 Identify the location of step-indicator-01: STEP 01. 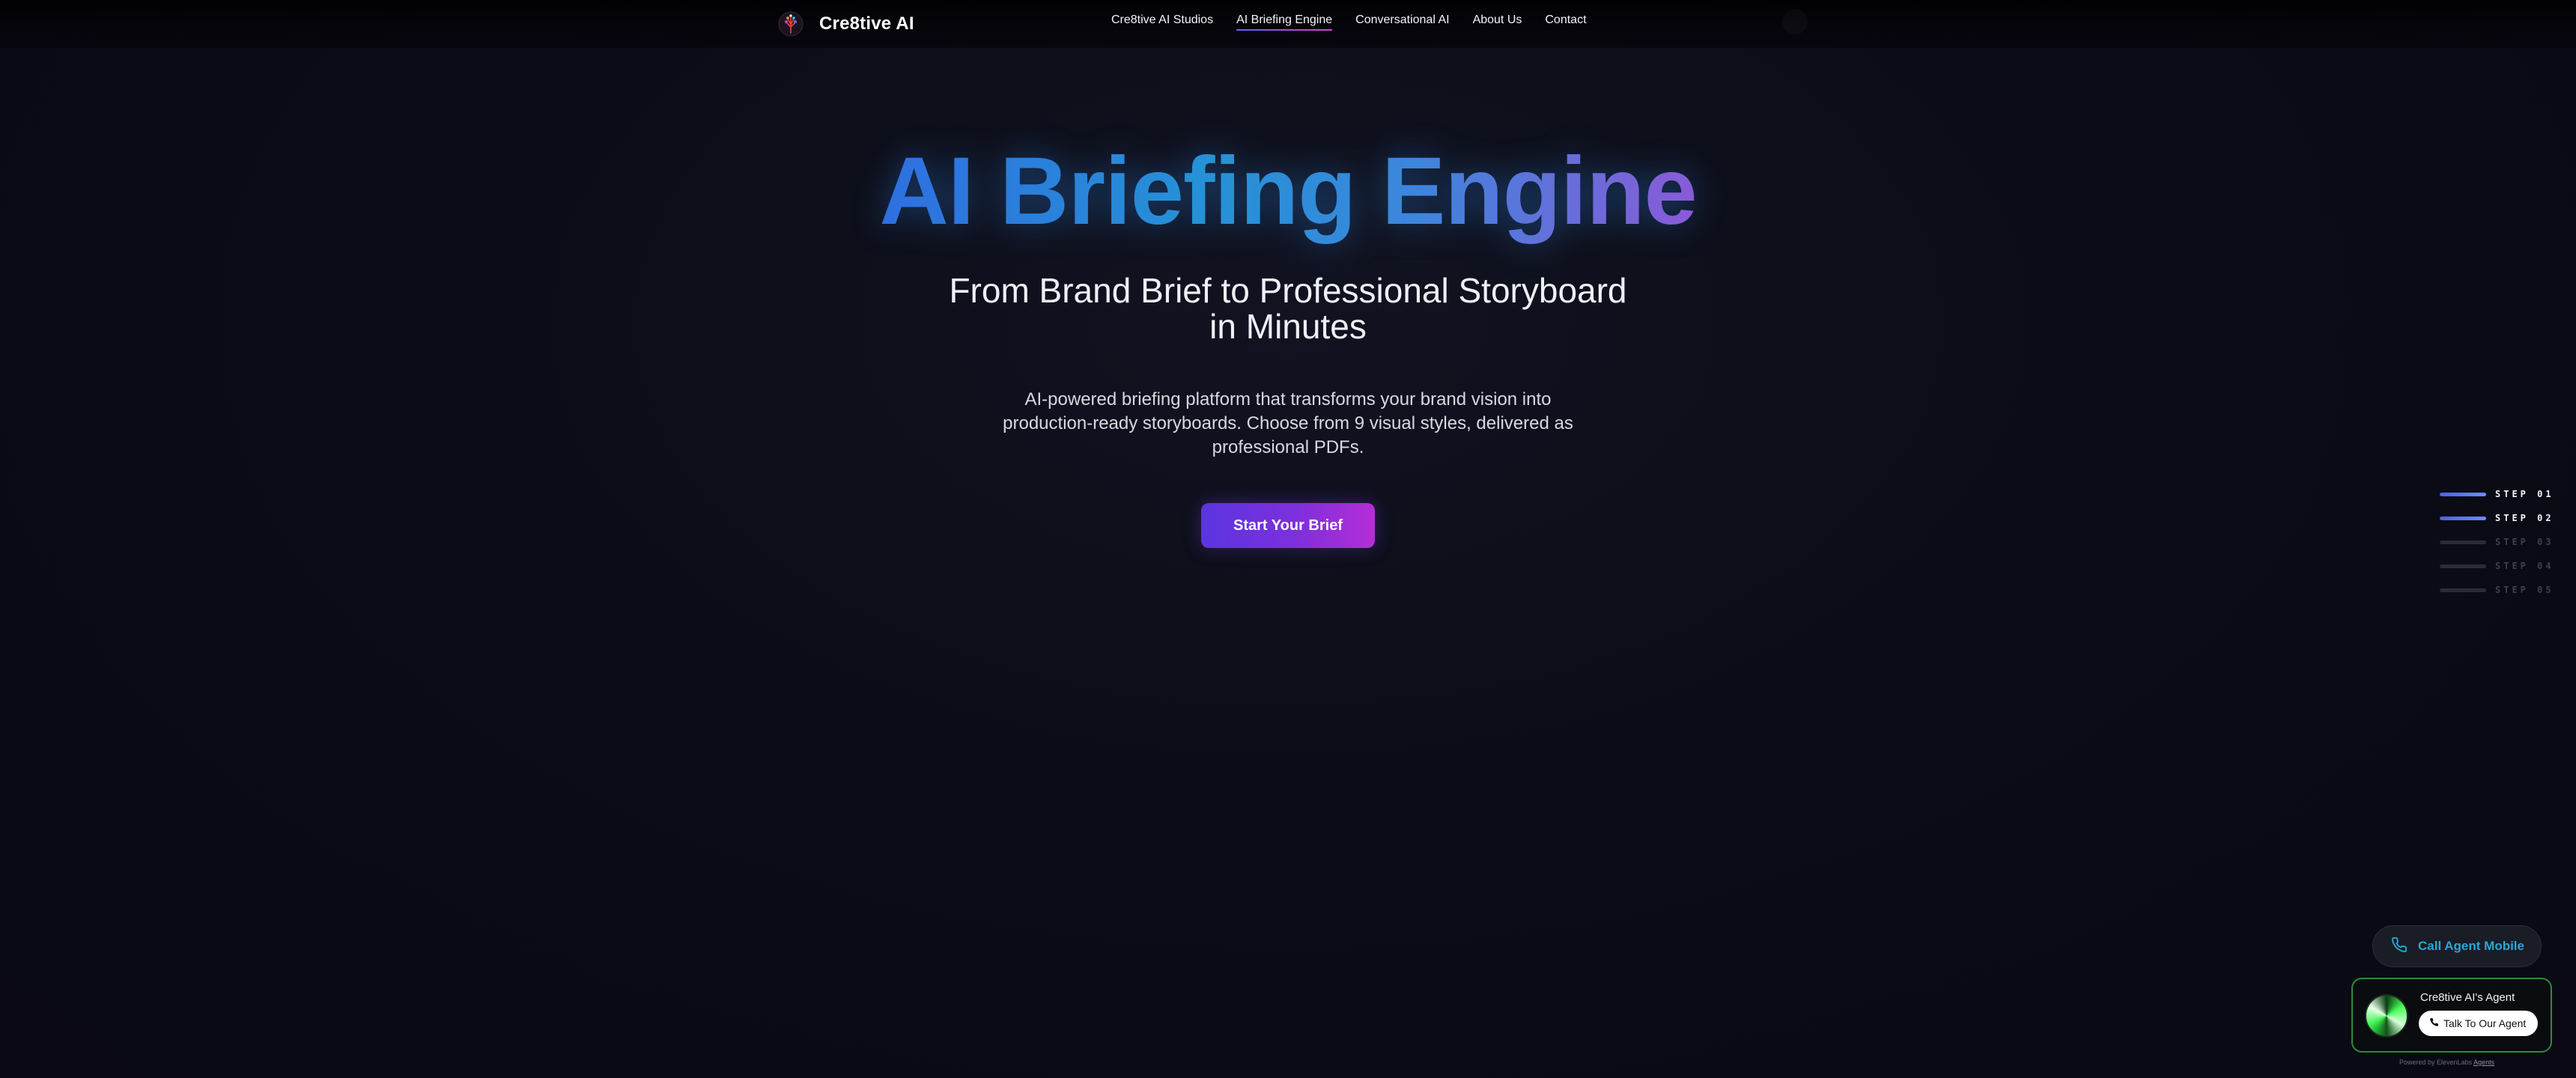
(2500, 494).